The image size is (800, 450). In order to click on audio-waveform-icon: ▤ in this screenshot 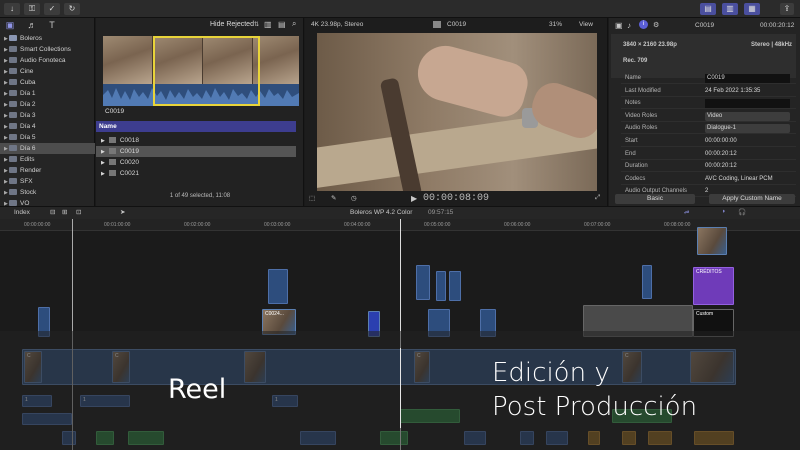, I will do `click(282, 24)`.